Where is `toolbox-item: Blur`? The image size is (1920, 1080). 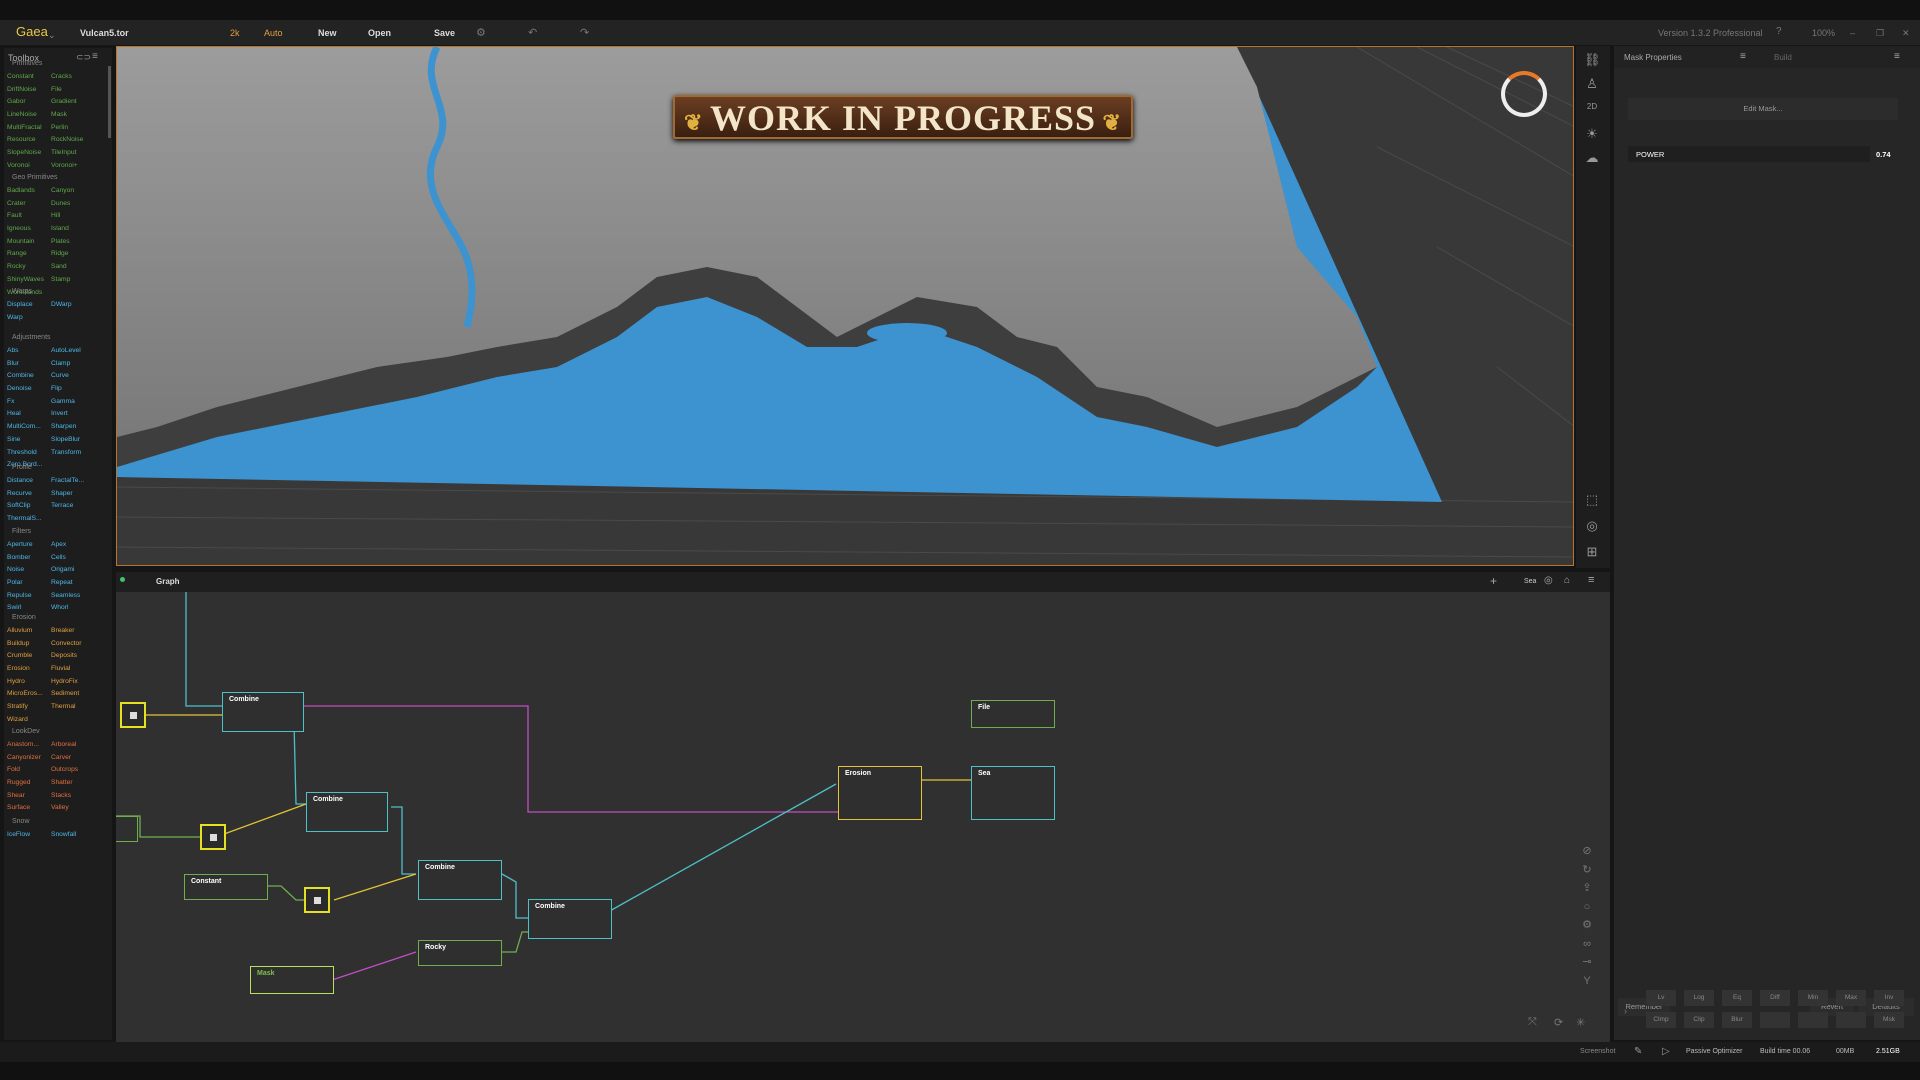
toolbox-item: Blur is located at coordinates (29, 364).